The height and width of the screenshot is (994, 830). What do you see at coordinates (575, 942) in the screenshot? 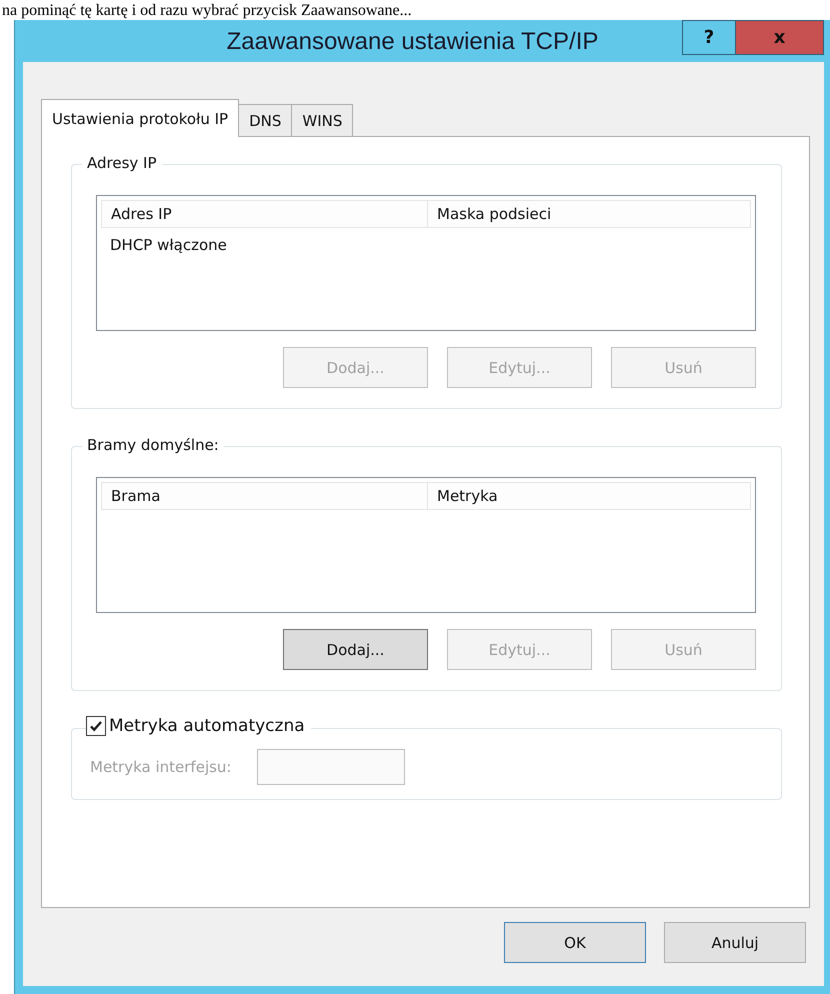
I see `button: OK` at bounding box center [575, 942].